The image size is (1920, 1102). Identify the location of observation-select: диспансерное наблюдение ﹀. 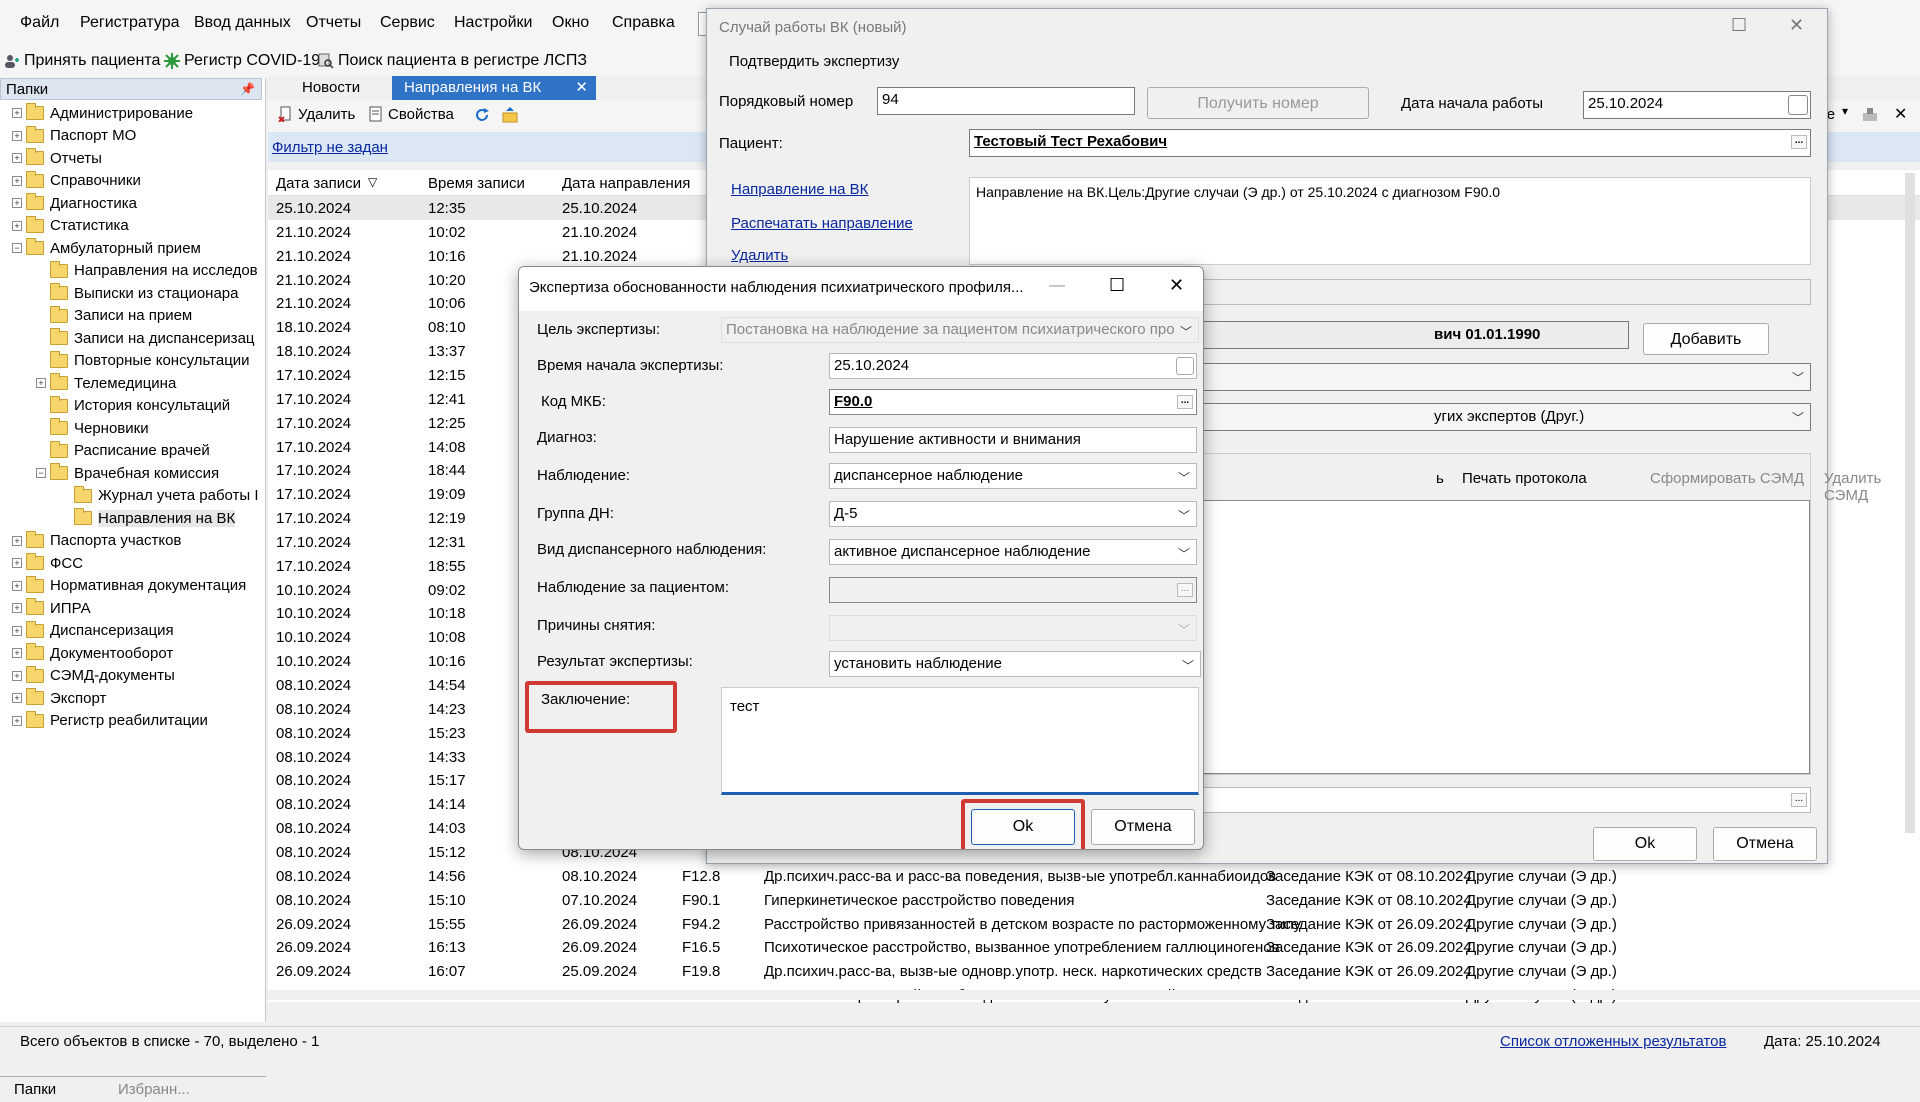
(1013, 476).